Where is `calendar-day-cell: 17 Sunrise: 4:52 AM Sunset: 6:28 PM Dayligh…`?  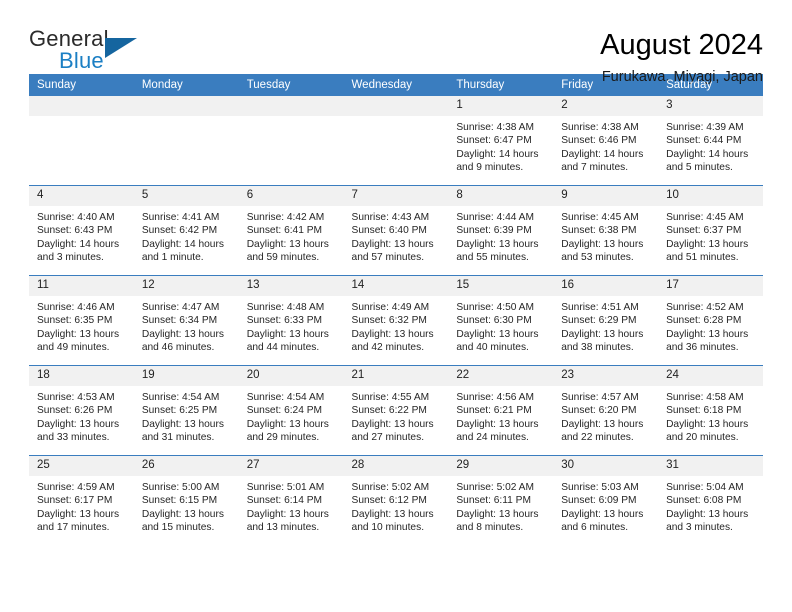
calendar-day-cell: 17 Sunrise: 4:52 AM Sunset: 6:28 PM Dayligh… is located at coordinates (710, 320).